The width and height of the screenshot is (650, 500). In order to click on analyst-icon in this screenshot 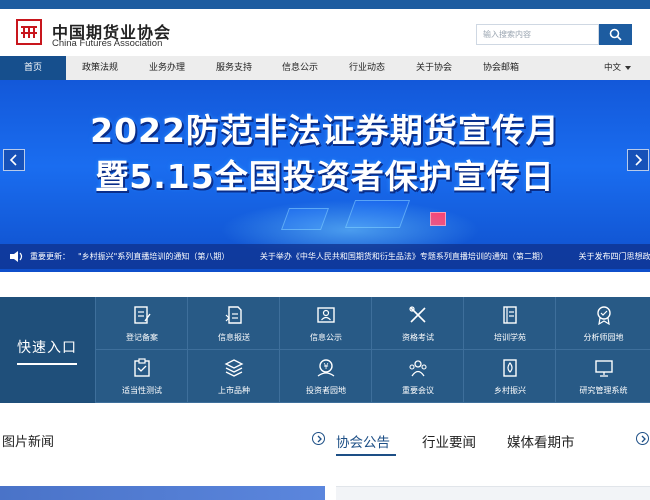, I will do `click(604, 315)`.